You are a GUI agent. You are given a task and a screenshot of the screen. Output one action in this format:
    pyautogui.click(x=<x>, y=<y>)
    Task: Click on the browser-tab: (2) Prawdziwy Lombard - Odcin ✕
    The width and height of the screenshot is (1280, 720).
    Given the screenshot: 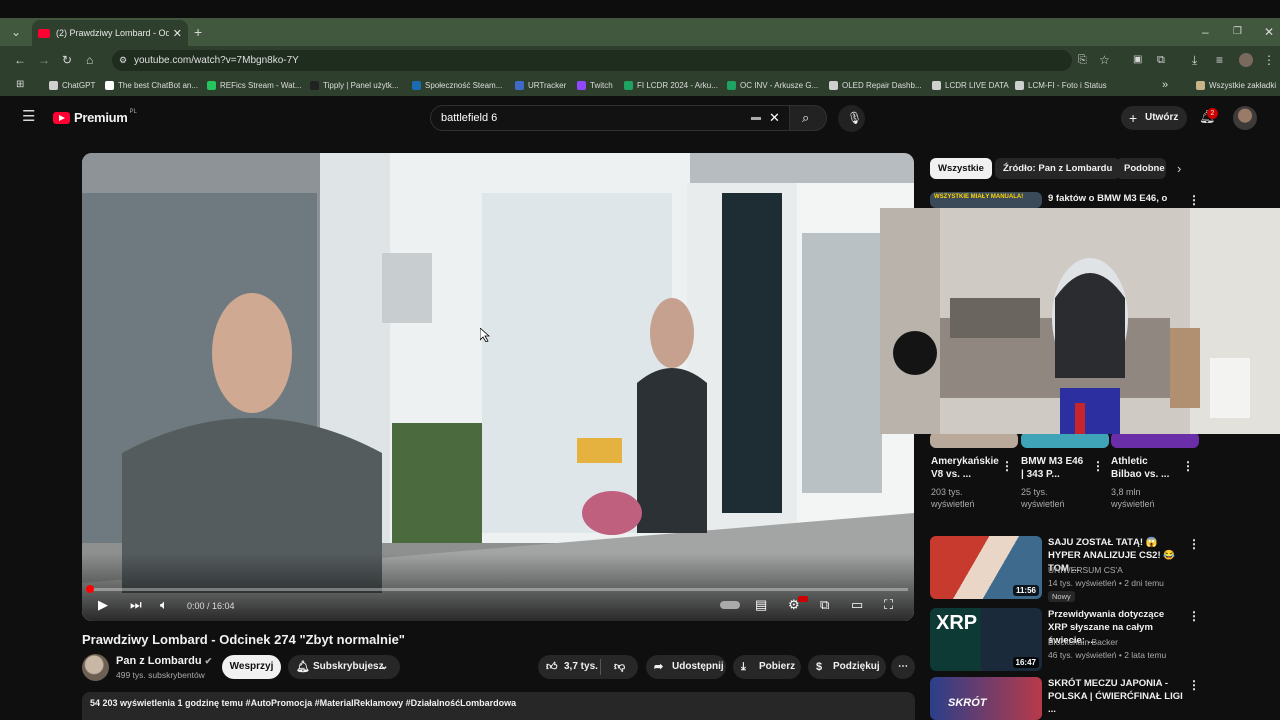 What is the action you would take?
    pyautogui.click(x=110, y=33)
    